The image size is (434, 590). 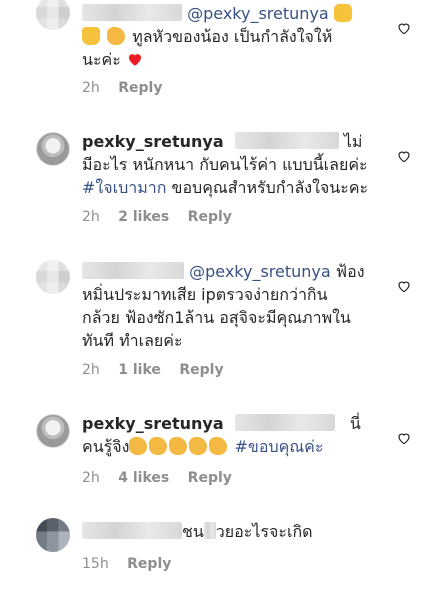 I want to click on thumbs-up-emoji, so click(x=342, y=13).